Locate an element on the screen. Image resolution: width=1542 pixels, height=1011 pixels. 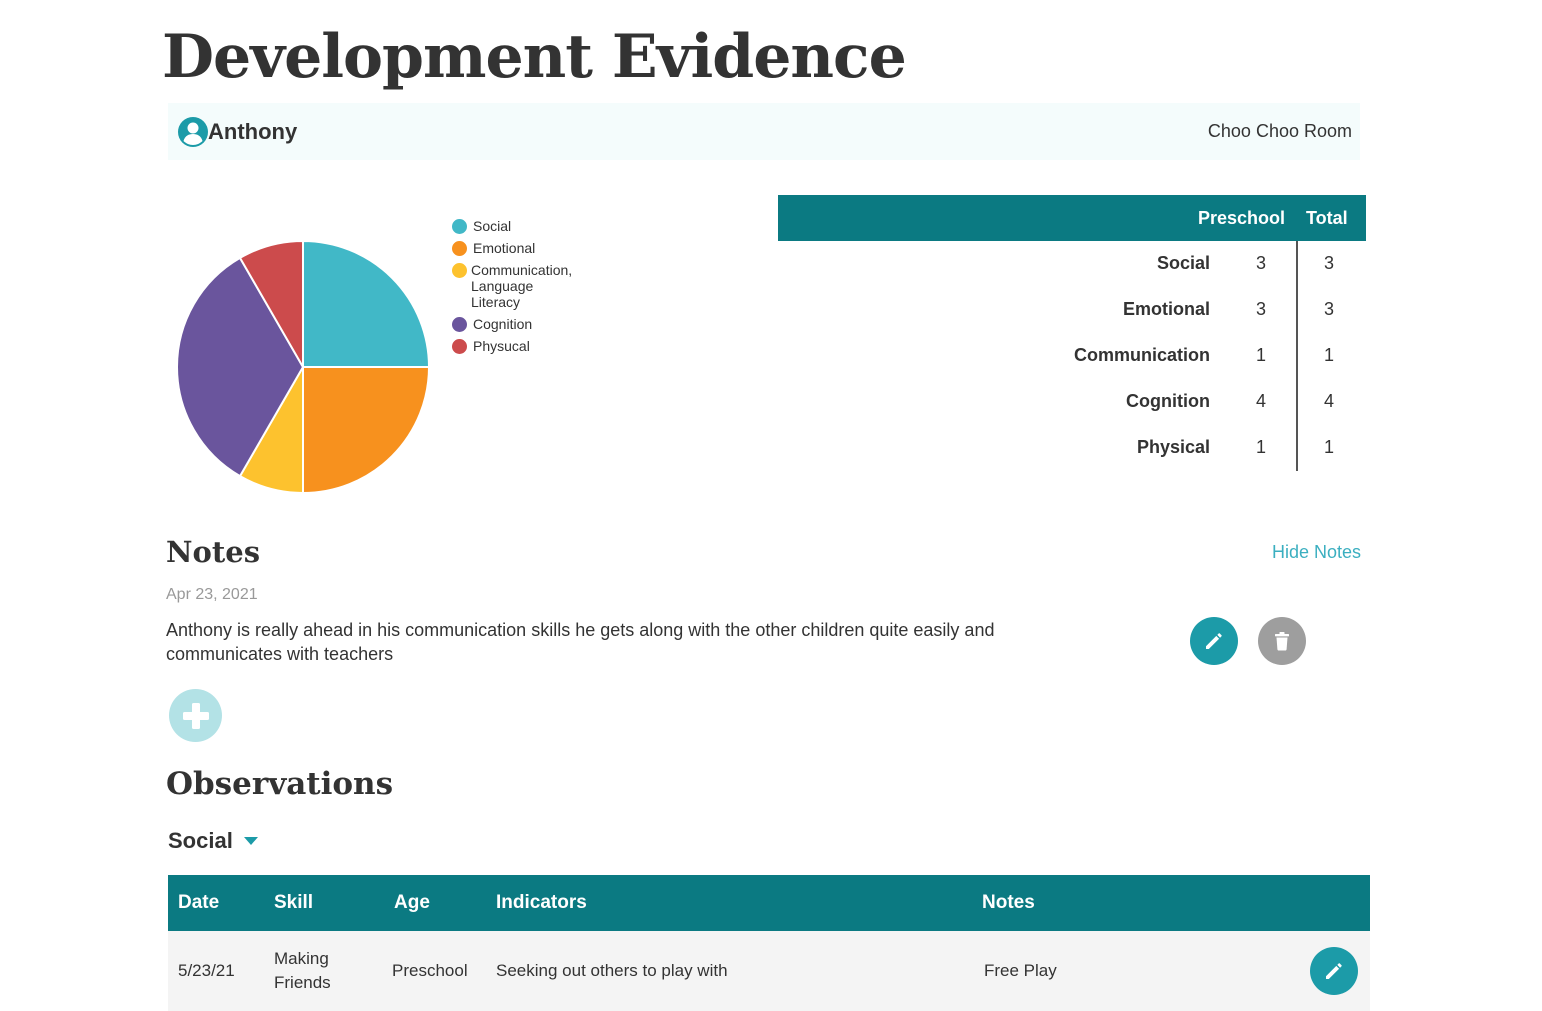
legend-item-communication: Communication, Language Literacy is located at coordinates (552, 286).